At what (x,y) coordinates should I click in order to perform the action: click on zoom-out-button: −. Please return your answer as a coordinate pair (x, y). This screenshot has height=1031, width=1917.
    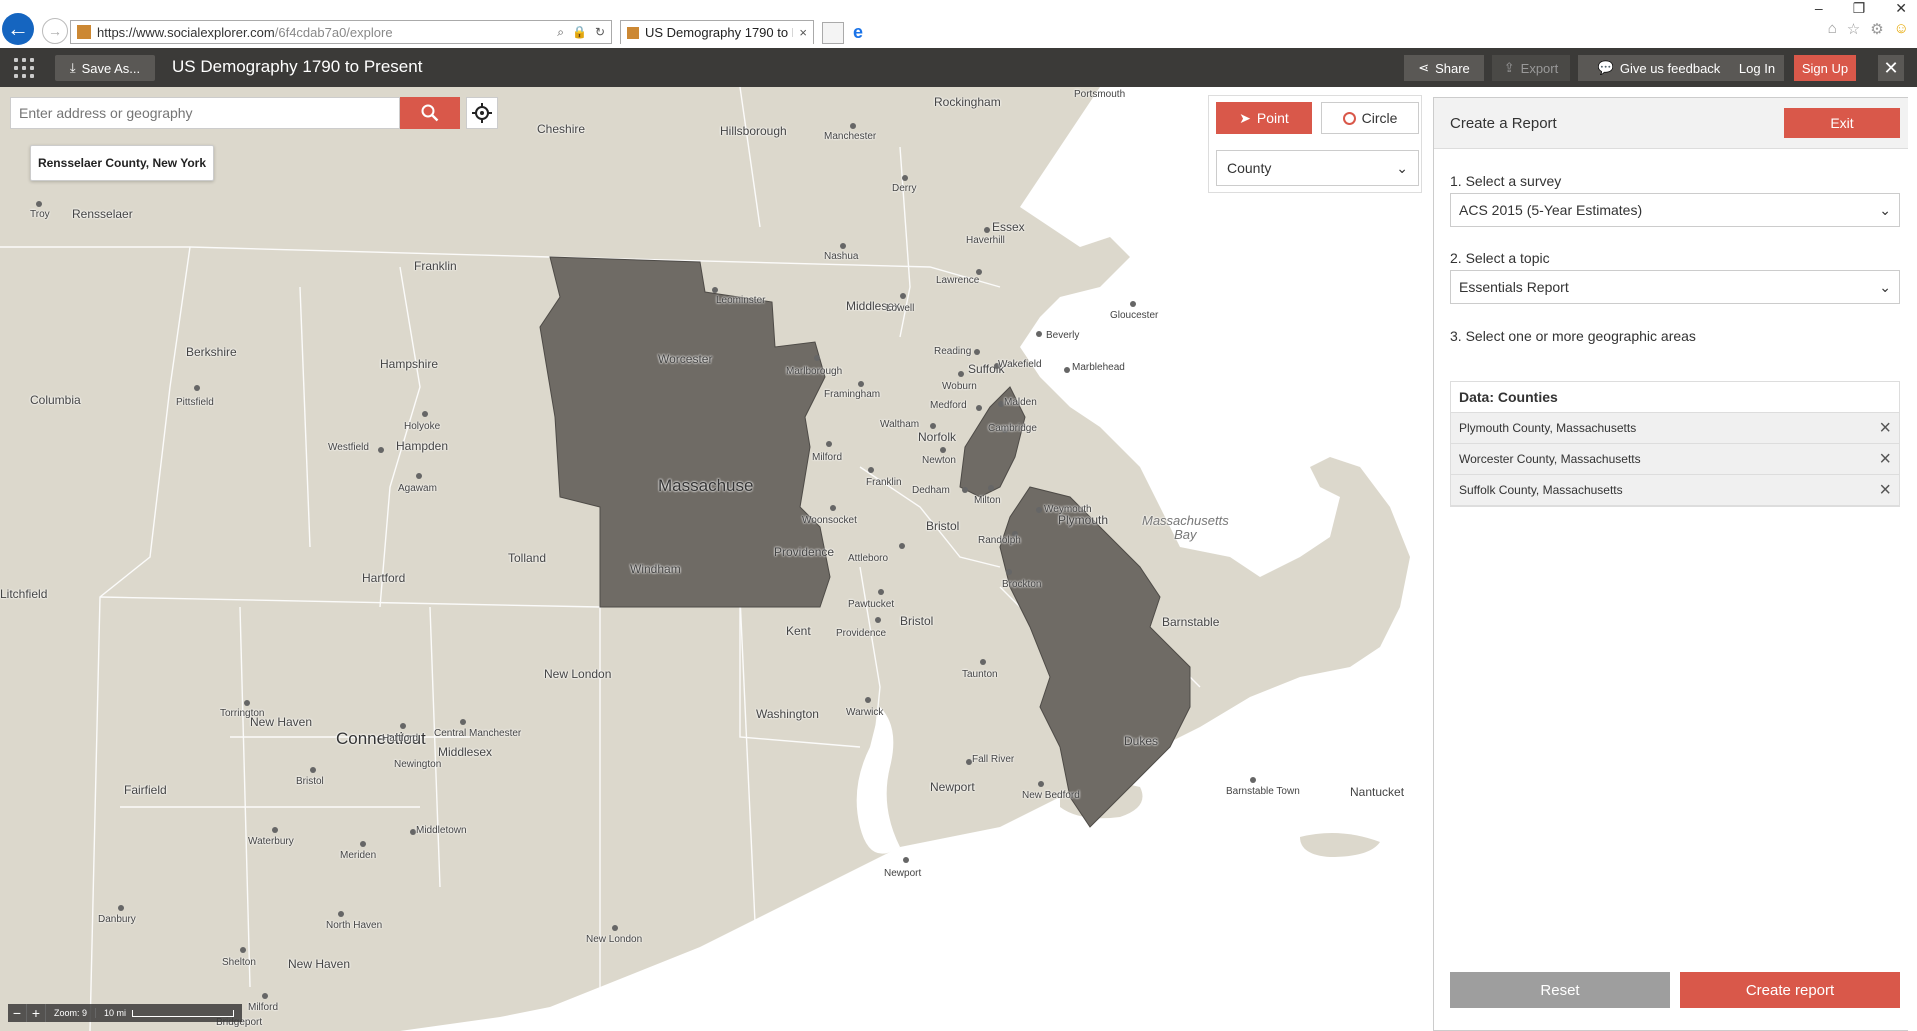
    Looking at the image, I should click on (17, 1013).